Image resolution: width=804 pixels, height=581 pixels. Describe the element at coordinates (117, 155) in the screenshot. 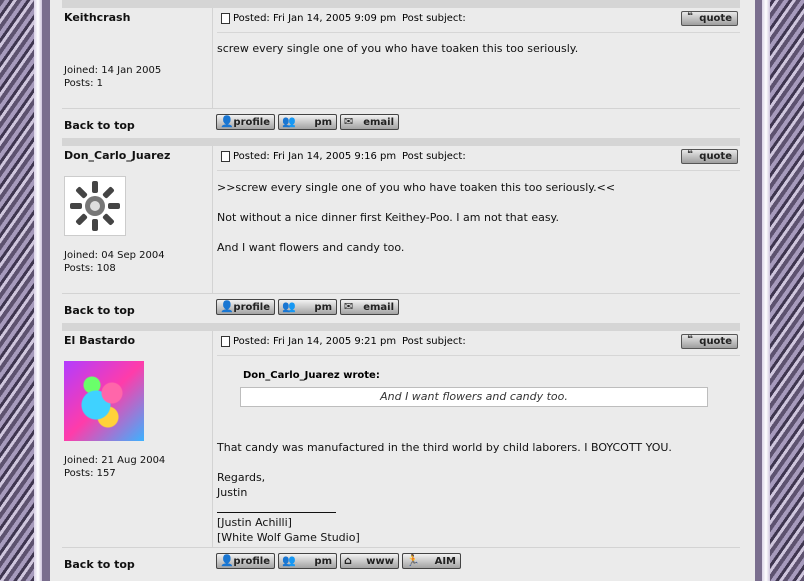

I see `author-name: Don_Carlo_Juarez` at that location.